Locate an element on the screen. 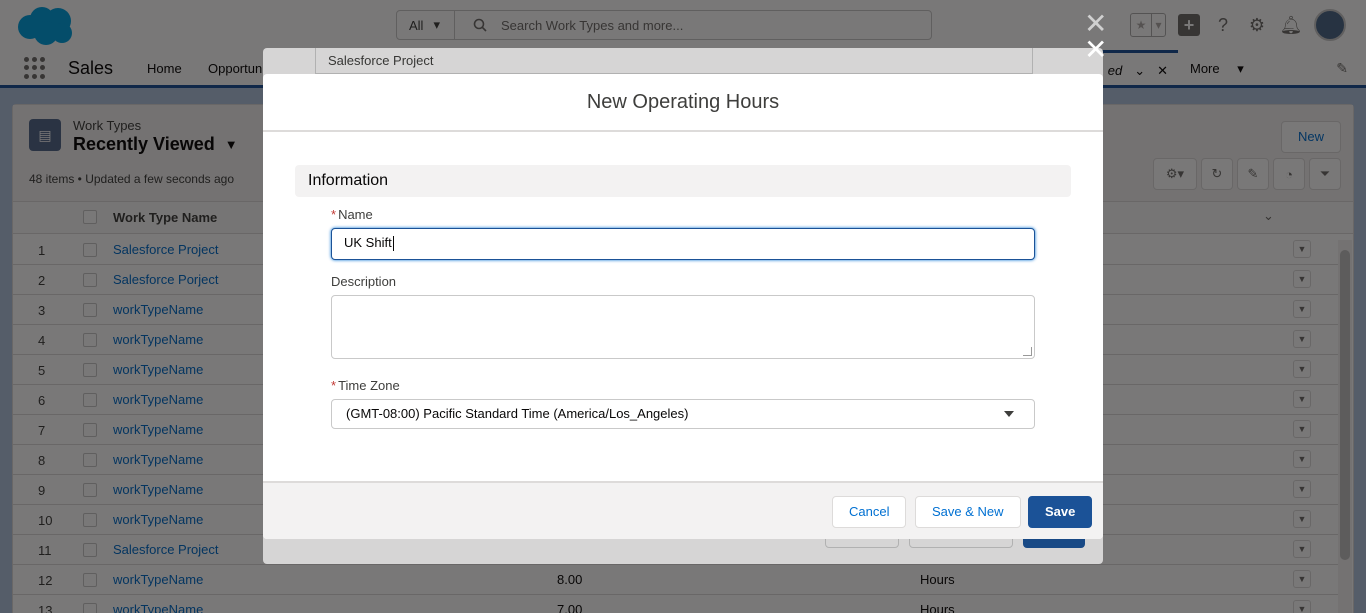 The image size is (1366, 613). resize-handle is located at coordinates (1027, 351).